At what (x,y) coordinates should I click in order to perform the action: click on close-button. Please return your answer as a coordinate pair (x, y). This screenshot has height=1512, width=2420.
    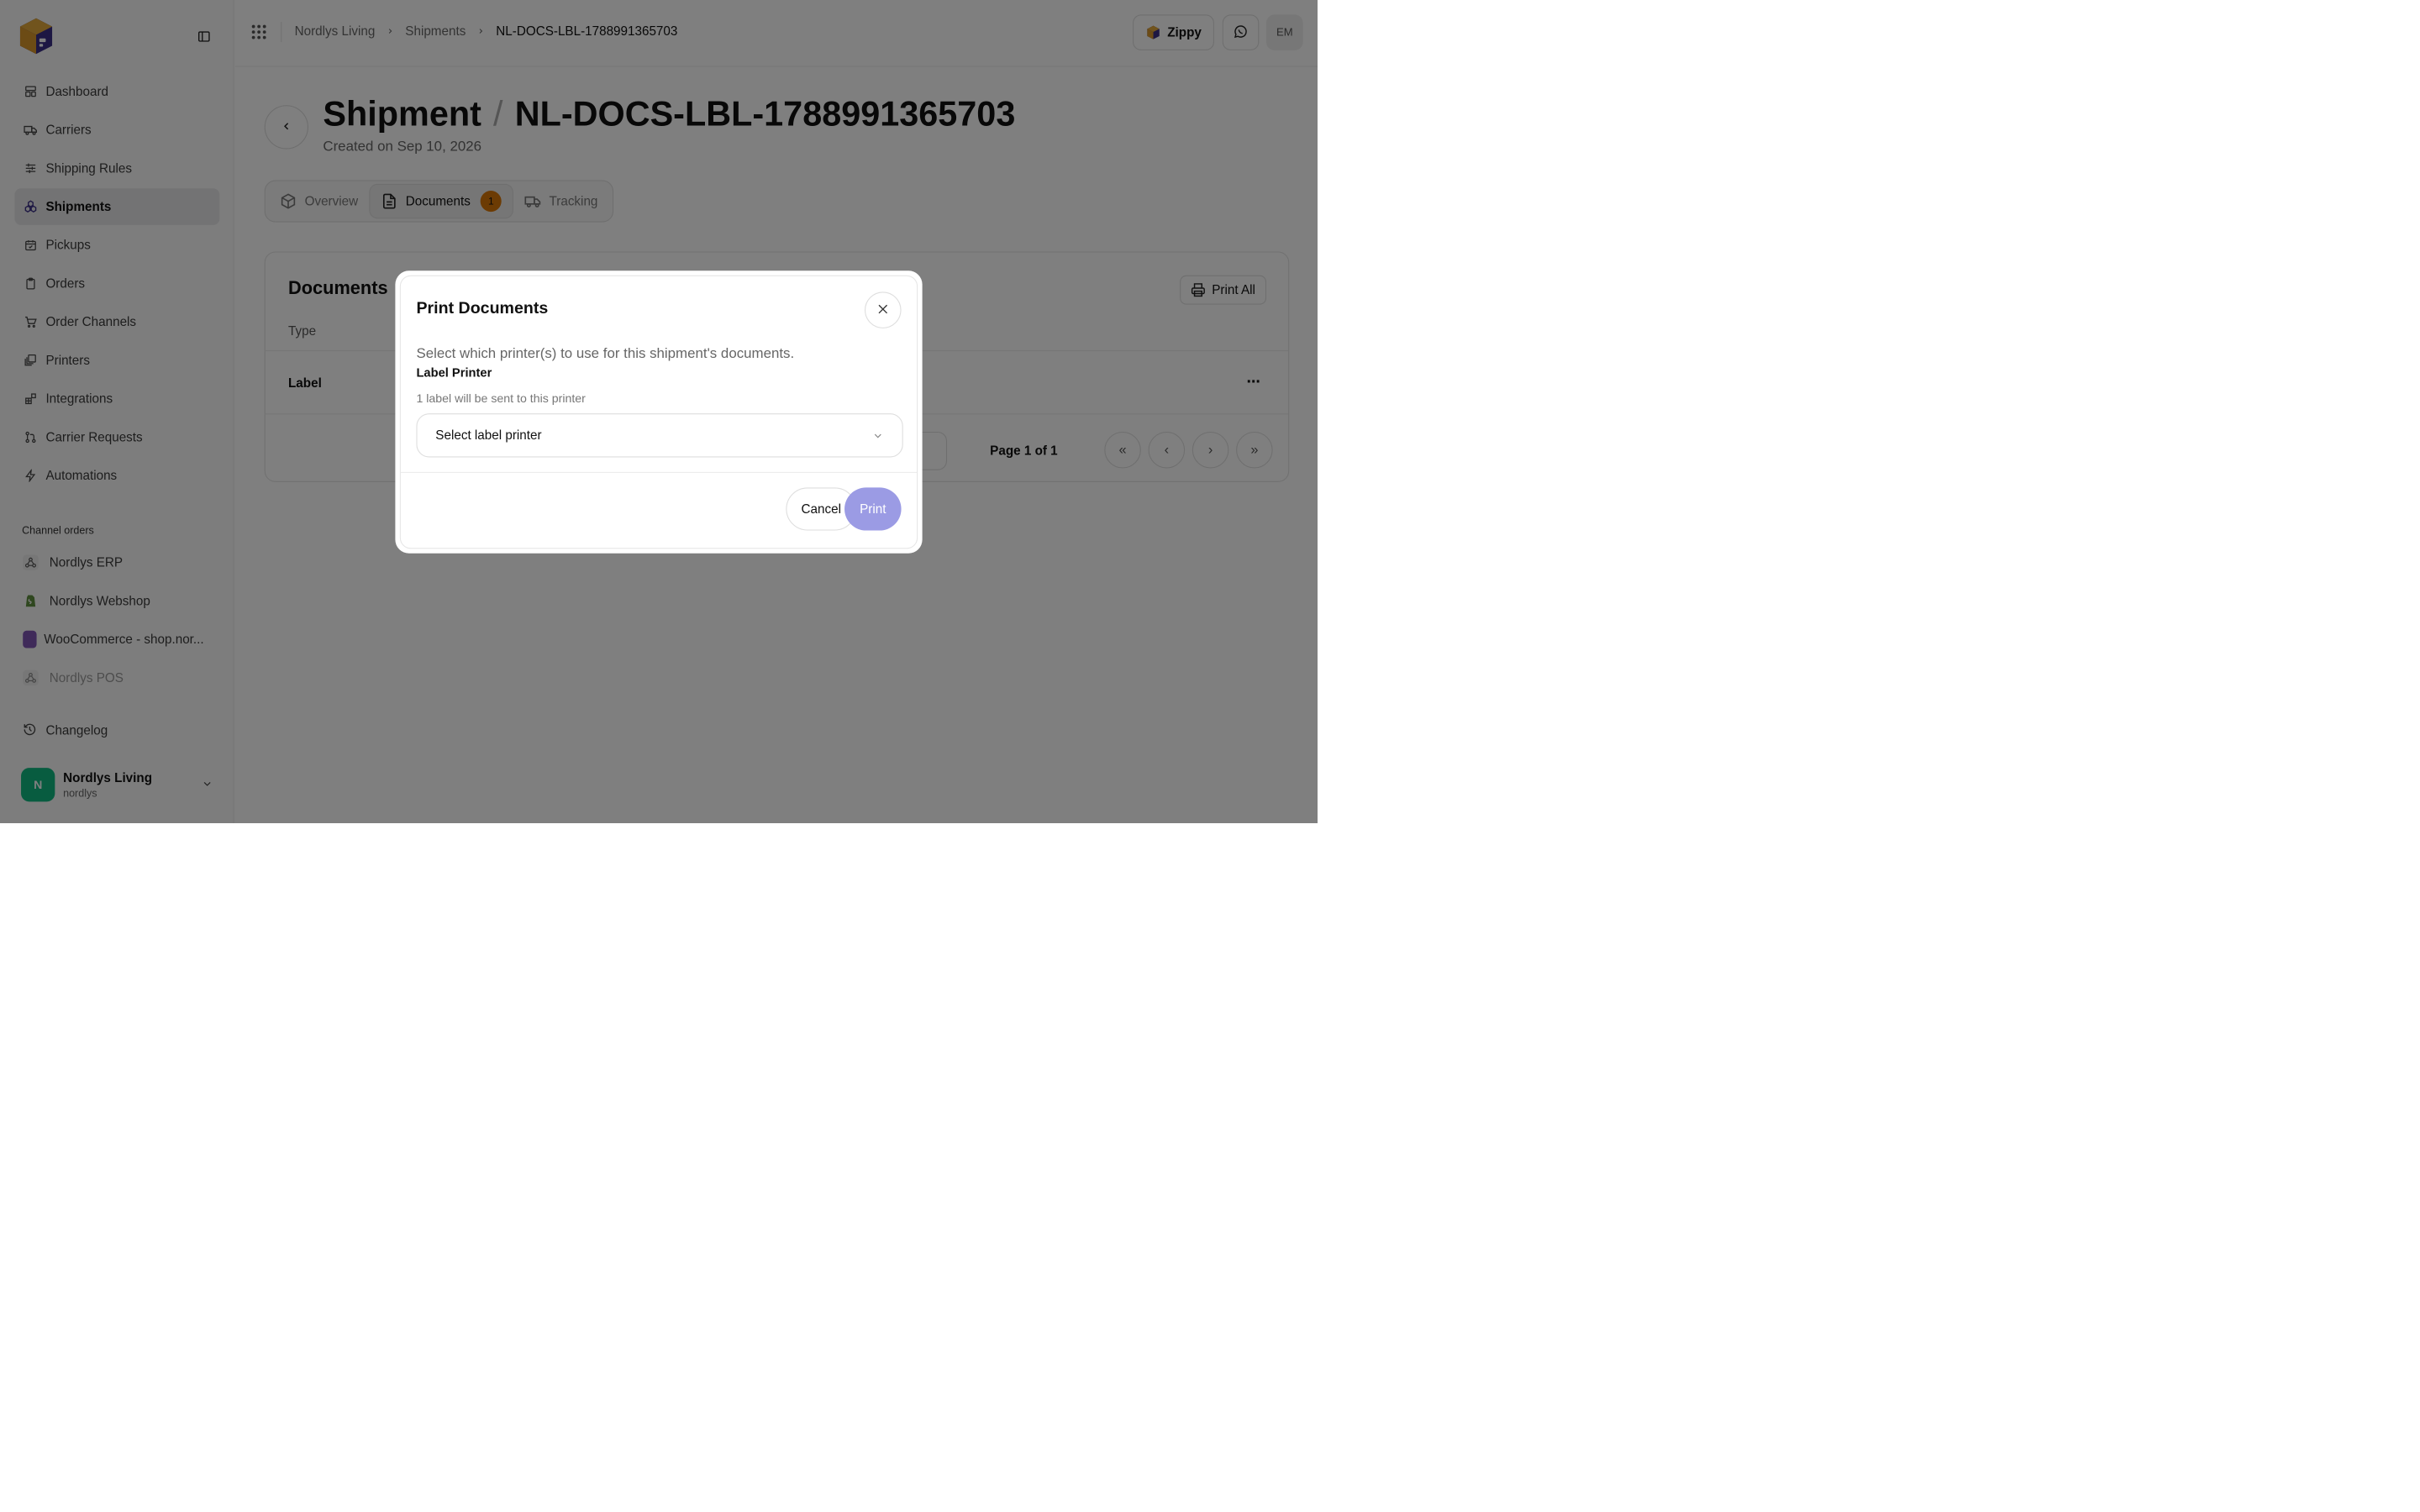
    Looking at the image, I should click on (883, 309).